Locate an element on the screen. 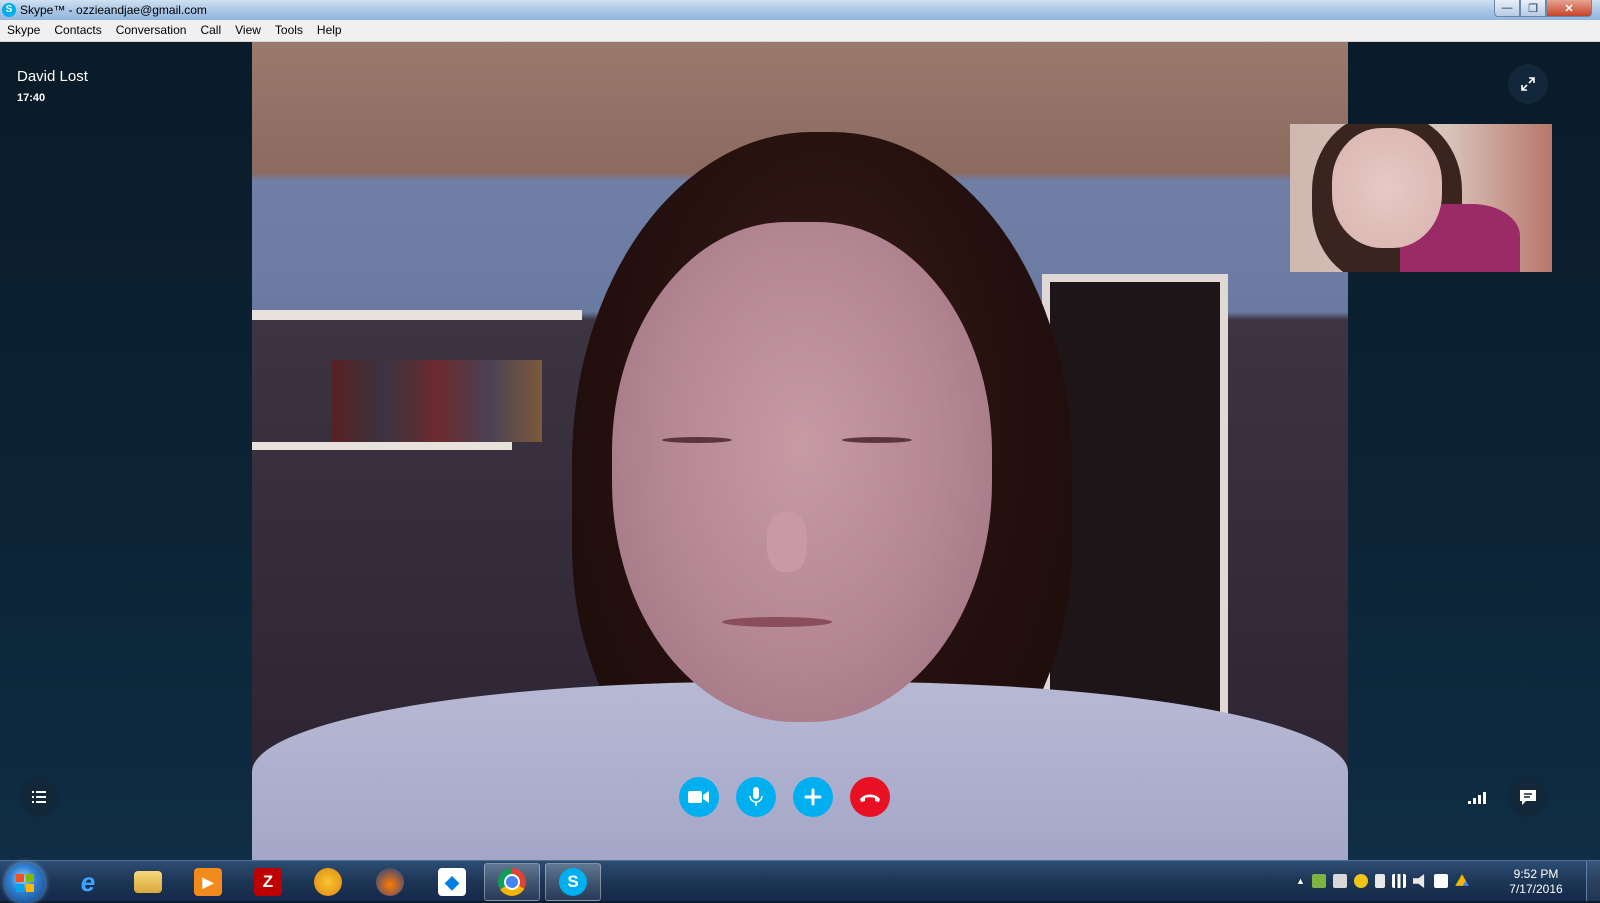 The height and width of the screenshot is (903, 1600). folder-icon is located at coordinates (148, 882).